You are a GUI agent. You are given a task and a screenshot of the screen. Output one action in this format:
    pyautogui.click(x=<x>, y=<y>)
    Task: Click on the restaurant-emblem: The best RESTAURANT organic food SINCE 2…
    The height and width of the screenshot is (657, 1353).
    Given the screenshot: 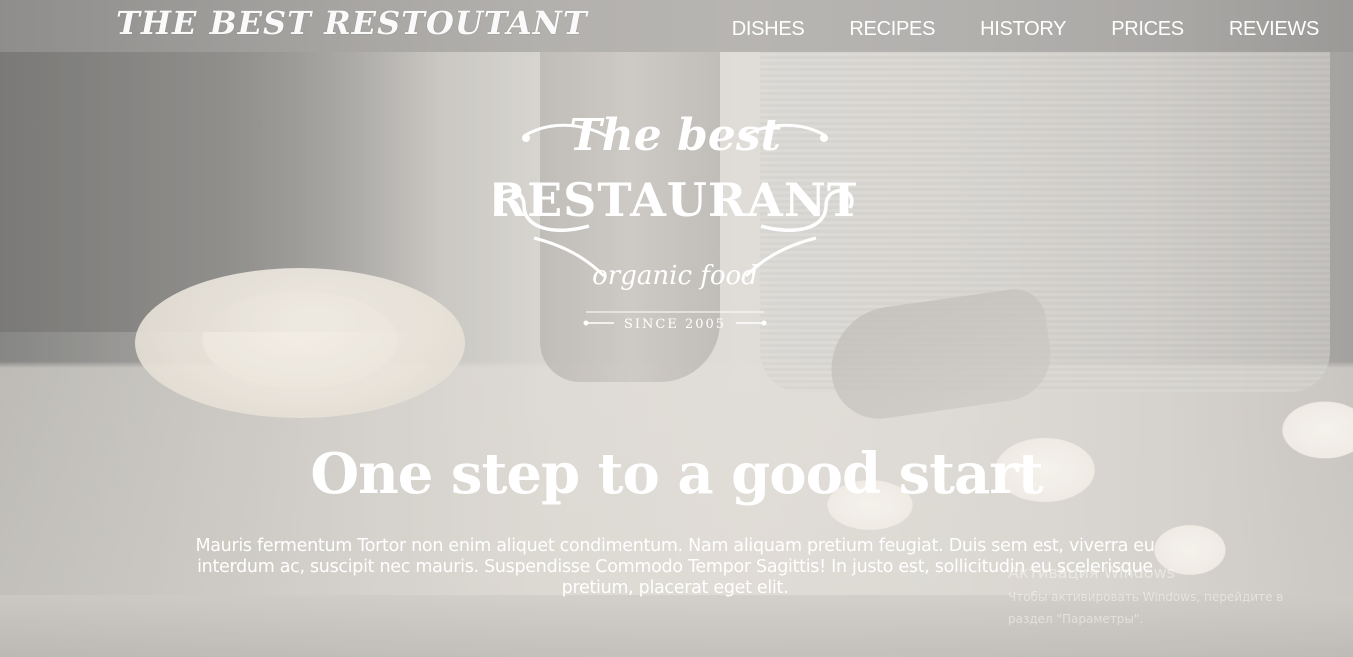 What is the action you would take?
    pyautogui.click(x=675, y=221)
    